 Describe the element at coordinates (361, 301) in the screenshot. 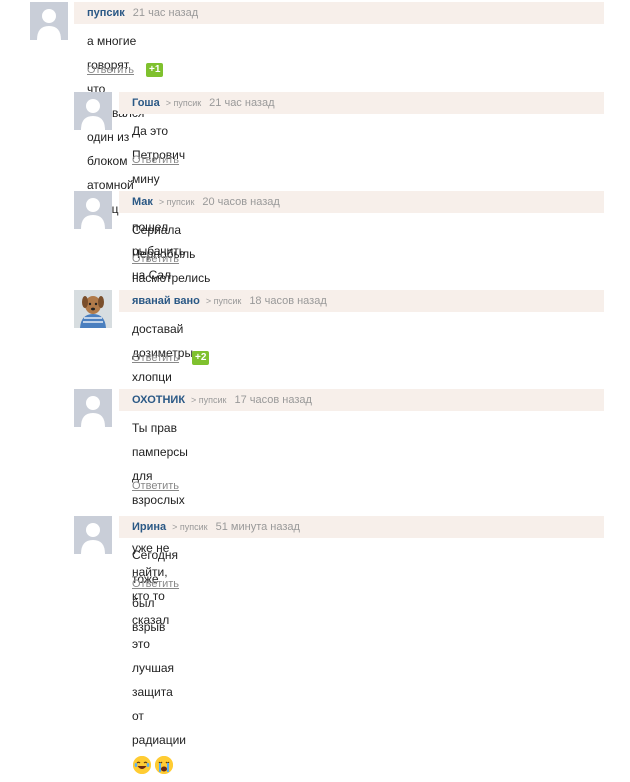

I see `comment-header: яванай вано > пупсик 18 часов назад` at that location.